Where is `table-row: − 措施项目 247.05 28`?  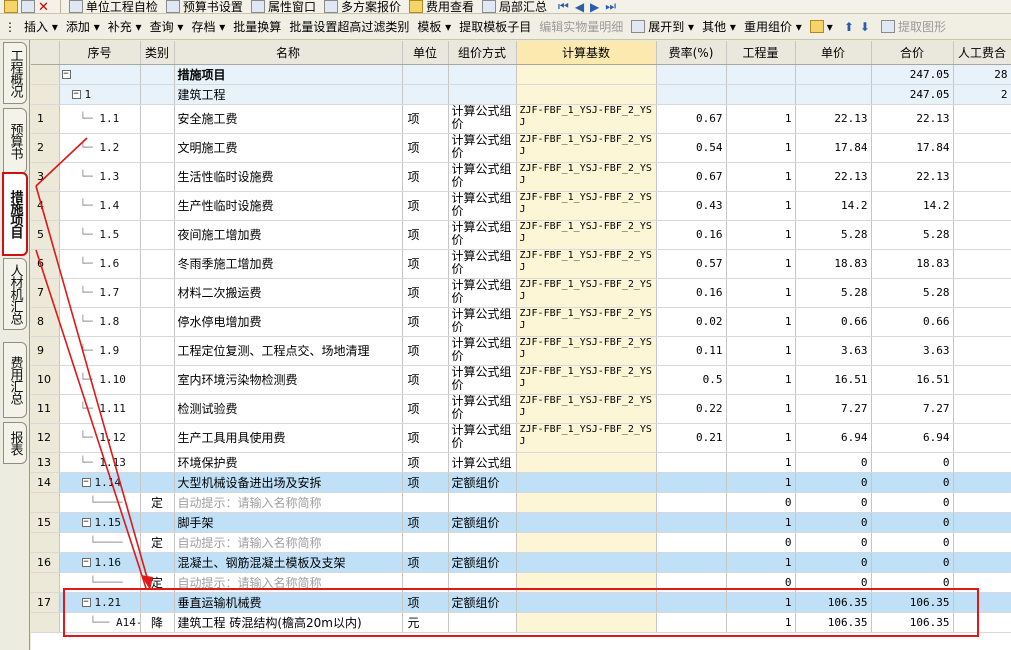 table-row: − 措施项目 247.05 28 is located at coordinates (521, 74).